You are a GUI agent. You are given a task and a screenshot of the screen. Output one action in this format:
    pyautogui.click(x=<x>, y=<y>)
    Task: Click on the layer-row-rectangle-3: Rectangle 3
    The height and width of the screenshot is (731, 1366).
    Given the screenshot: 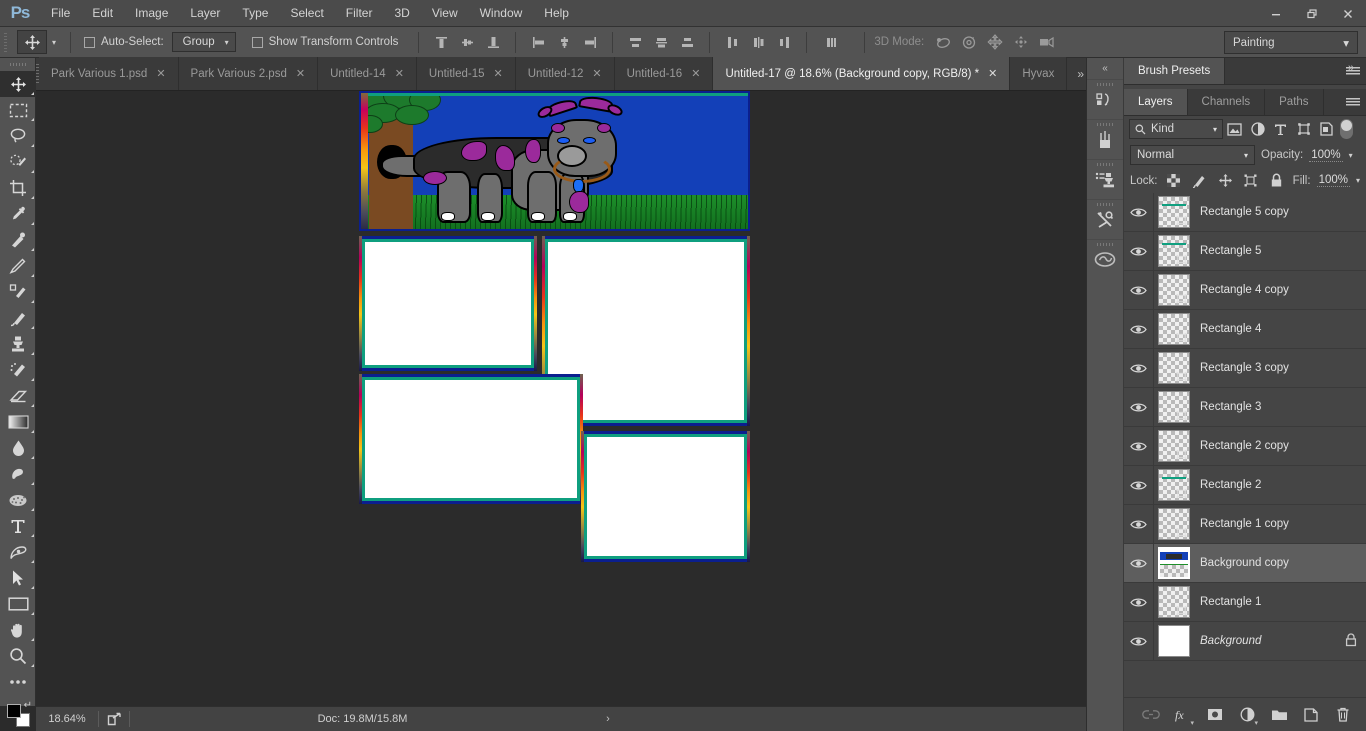 What is the action you would take?
    pyautogui.click(x=1245, y=407)
    